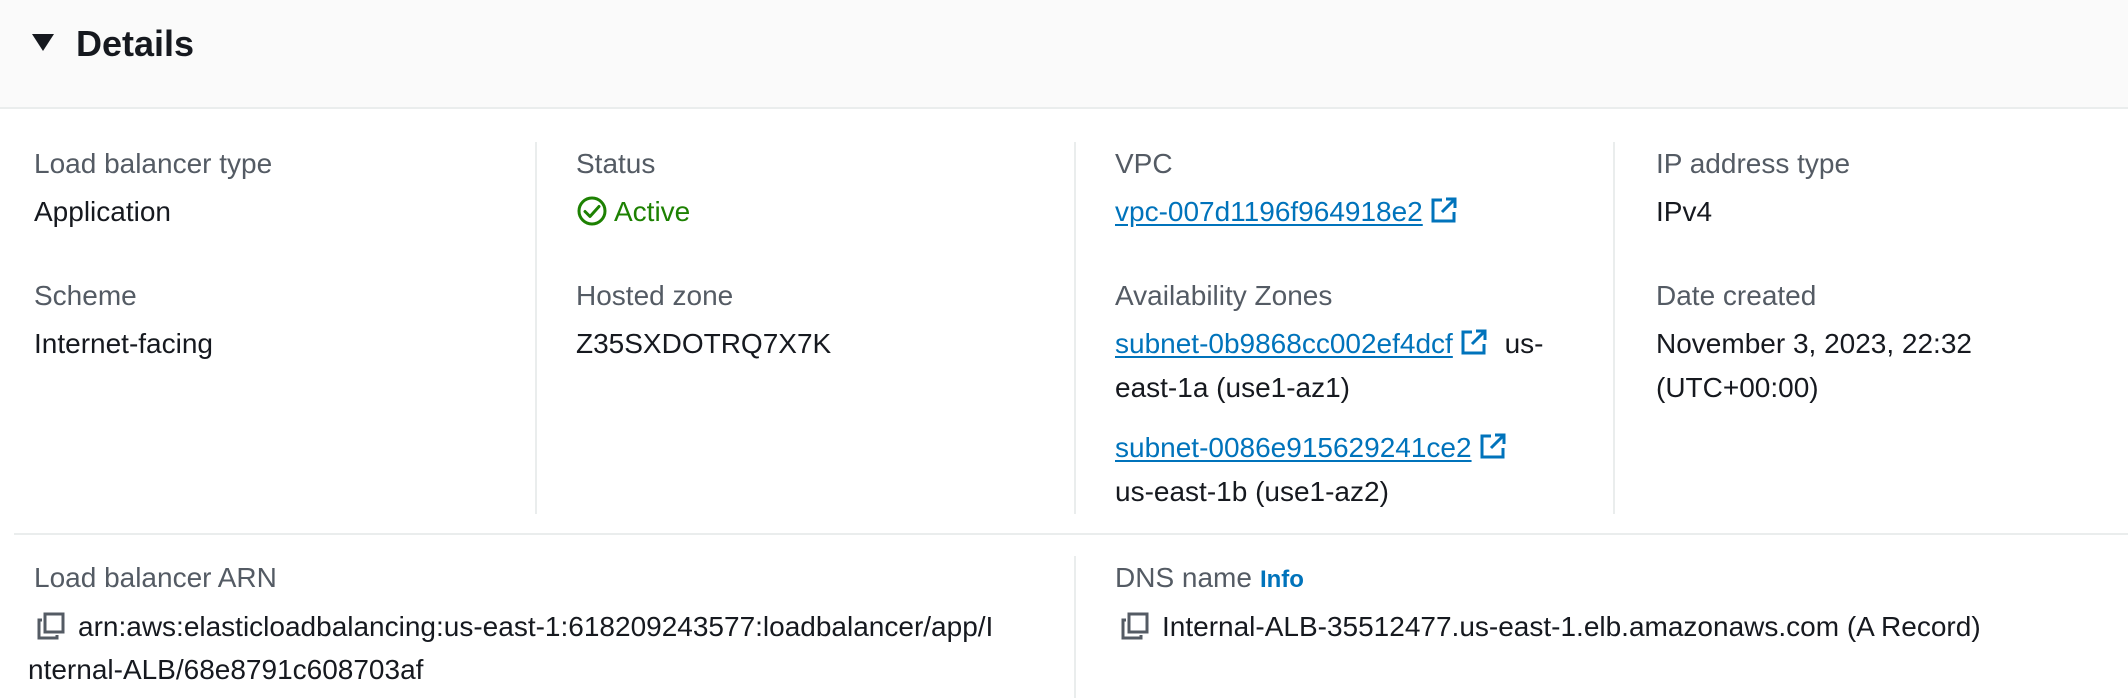 This screenshot has width=2128, height=698. What do you see at coordinates (1144, 163) in the screenshot?
I see `vpc-label: VPC` at bounding box center [1144, 163].